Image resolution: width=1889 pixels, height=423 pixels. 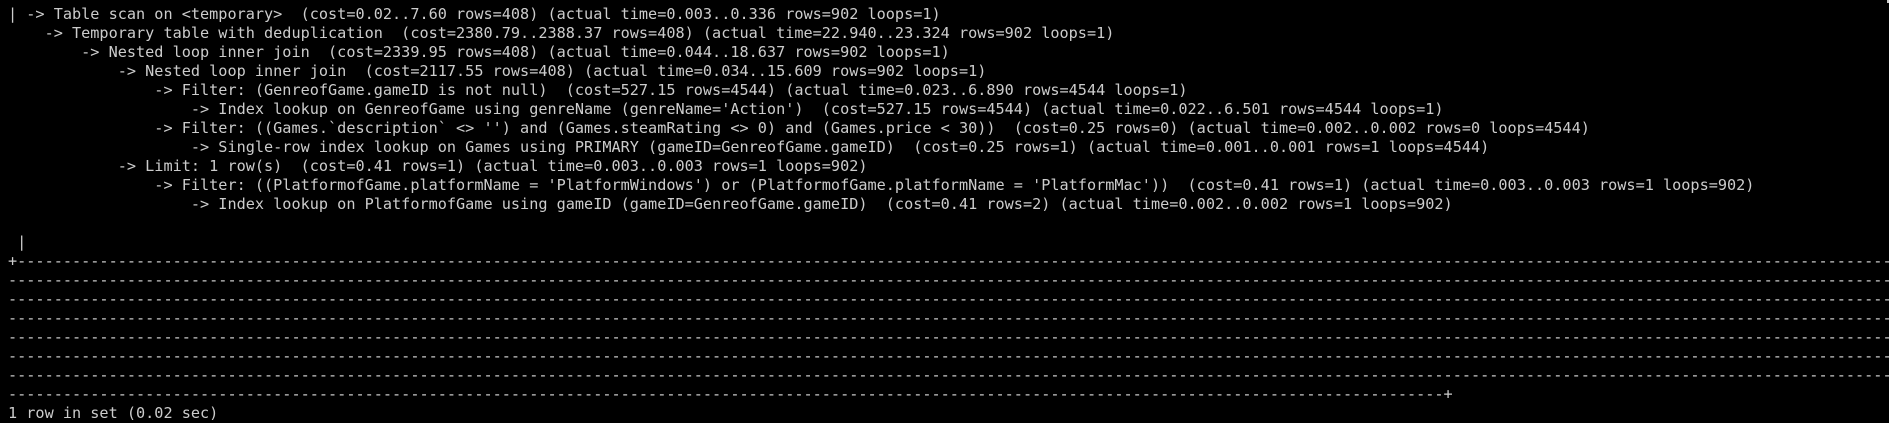 What do you see at coordinates (17, 242) in the screenshot?
I see `plan-line-column-end: |` at bounding box center [17, 242].